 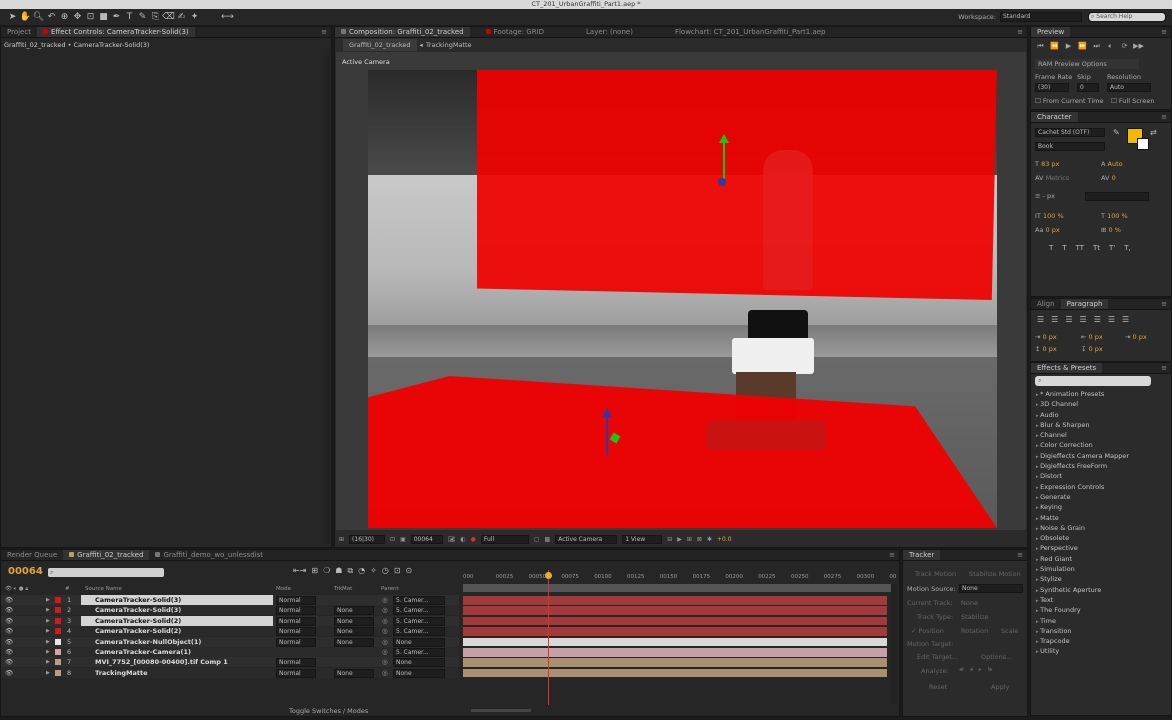 What do you see at coordinates (426, 539) in the screenshot?
I see `current-time-field: 00064` at bounding box center [426, 539].